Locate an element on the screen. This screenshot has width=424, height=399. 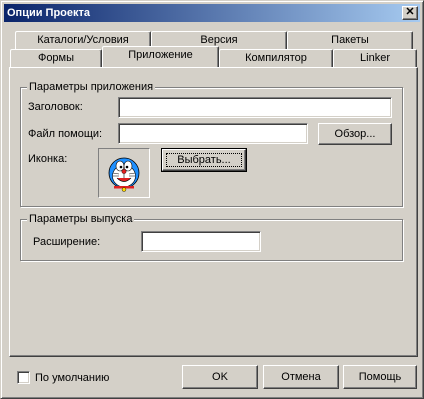
title-bar: Опции Проекта ✕ is located at coordinates (212, 13).